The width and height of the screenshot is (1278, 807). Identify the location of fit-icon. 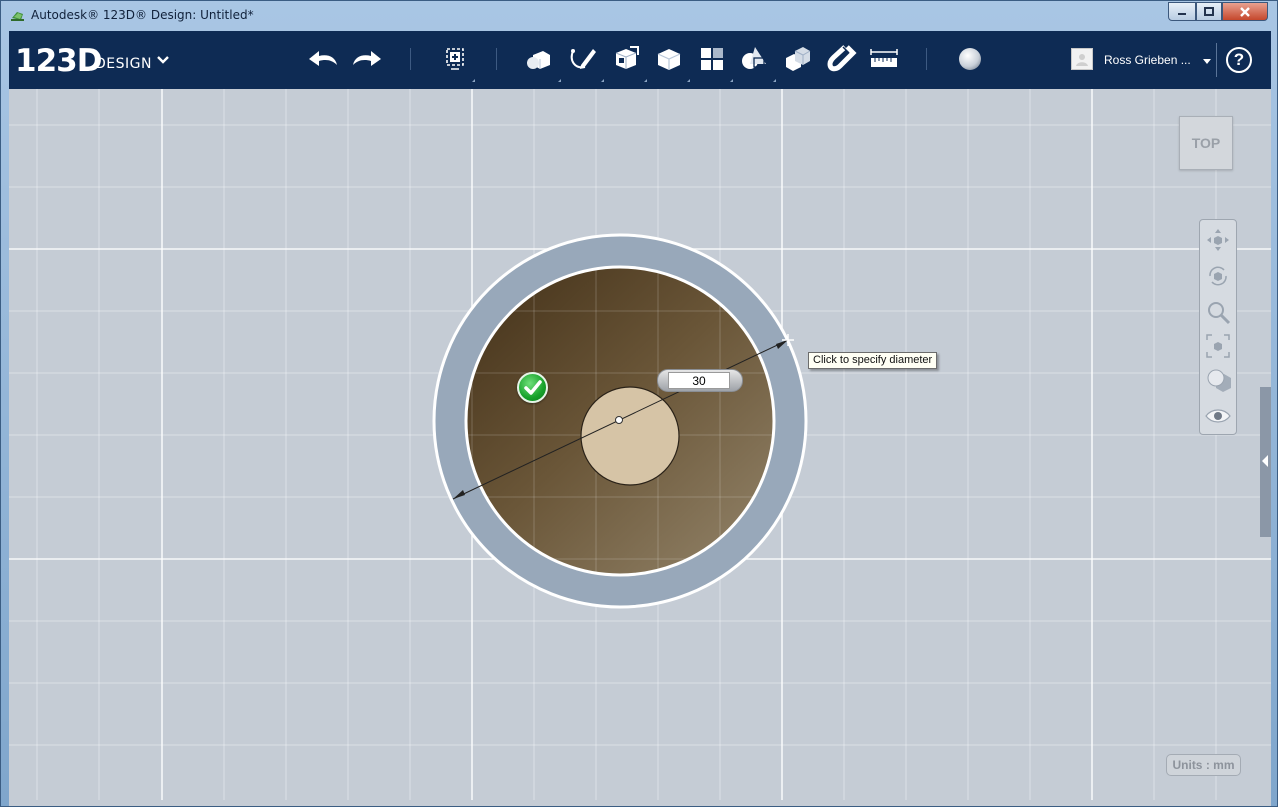
(1218, 346).